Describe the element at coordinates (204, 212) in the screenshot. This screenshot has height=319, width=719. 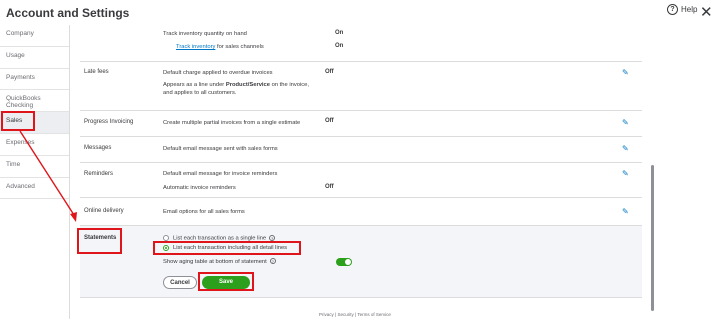
I see `online-delivery-desc: Email options for all sales forms` at that location.